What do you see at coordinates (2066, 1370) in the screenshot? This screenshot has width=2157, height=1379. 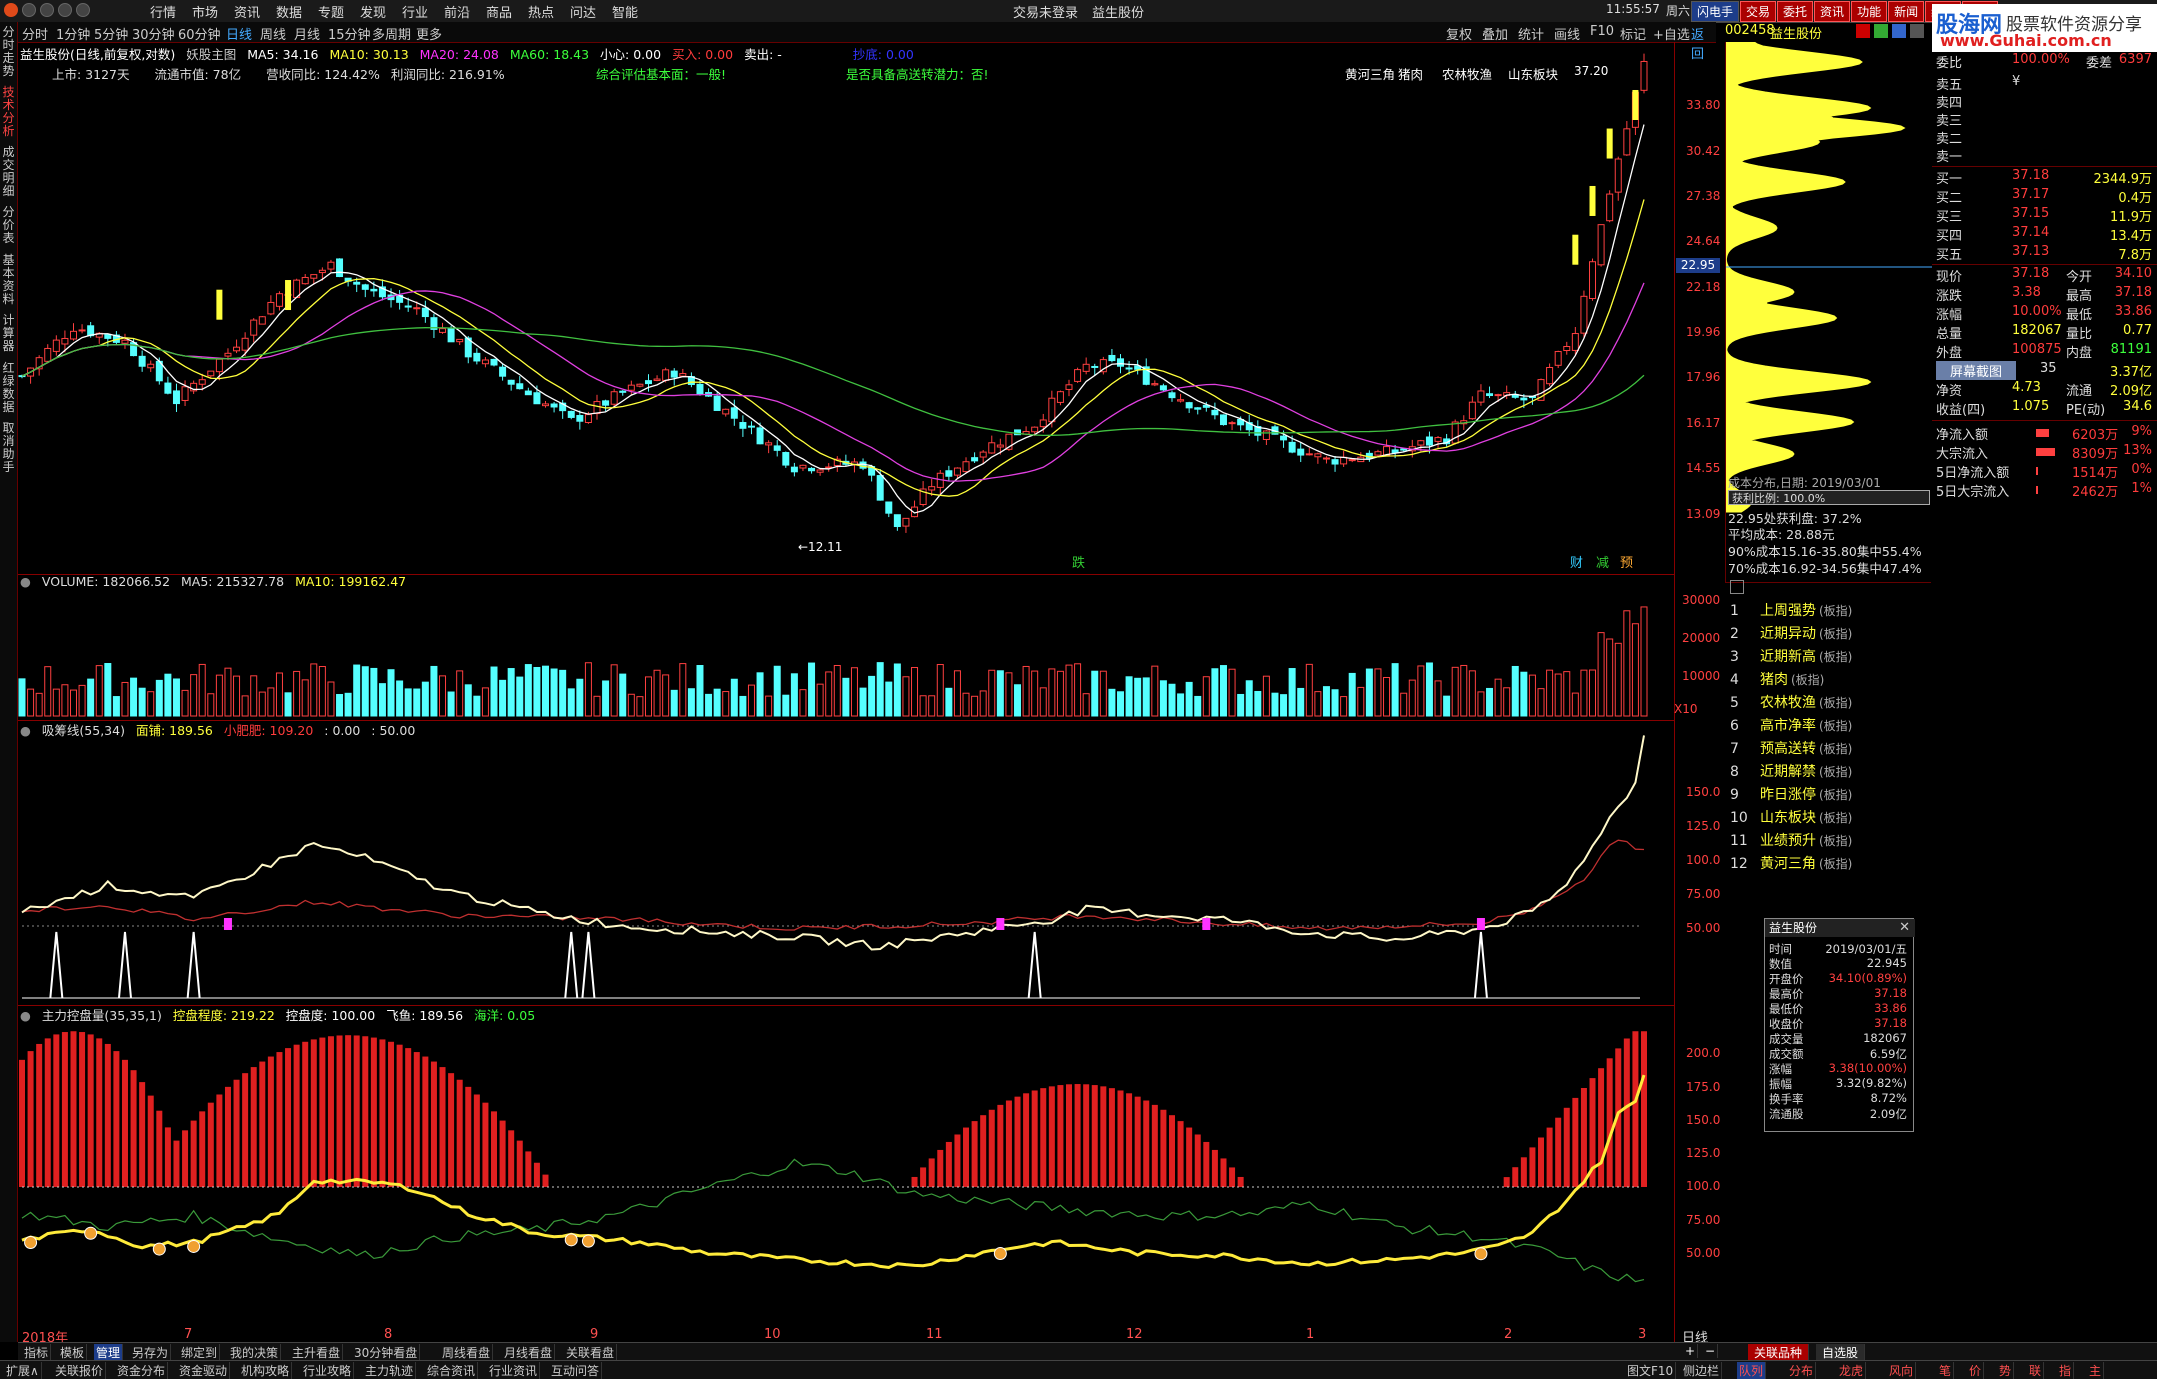 I see `bottom-right-item: 指` at bounding box center [2066, 1370].